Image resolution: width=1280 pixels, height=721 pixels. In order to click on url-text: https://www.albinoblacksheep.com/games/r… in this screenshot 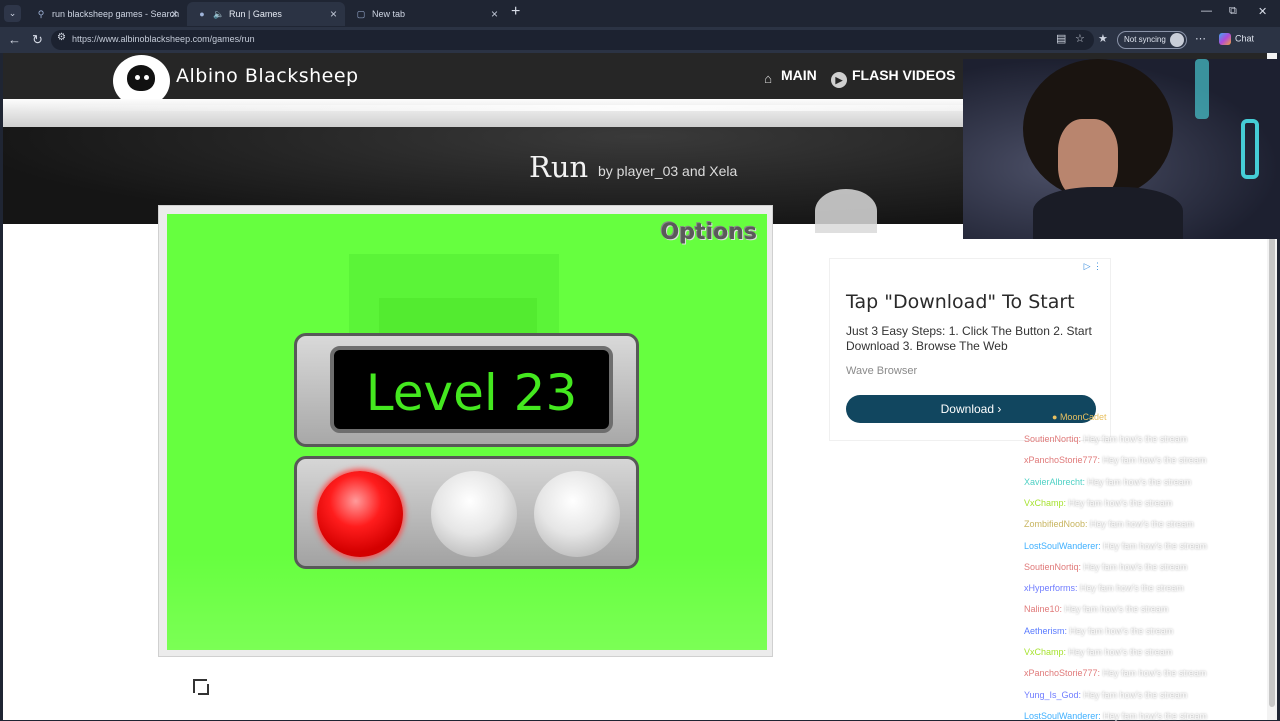, I will do `click(163, 39)`.